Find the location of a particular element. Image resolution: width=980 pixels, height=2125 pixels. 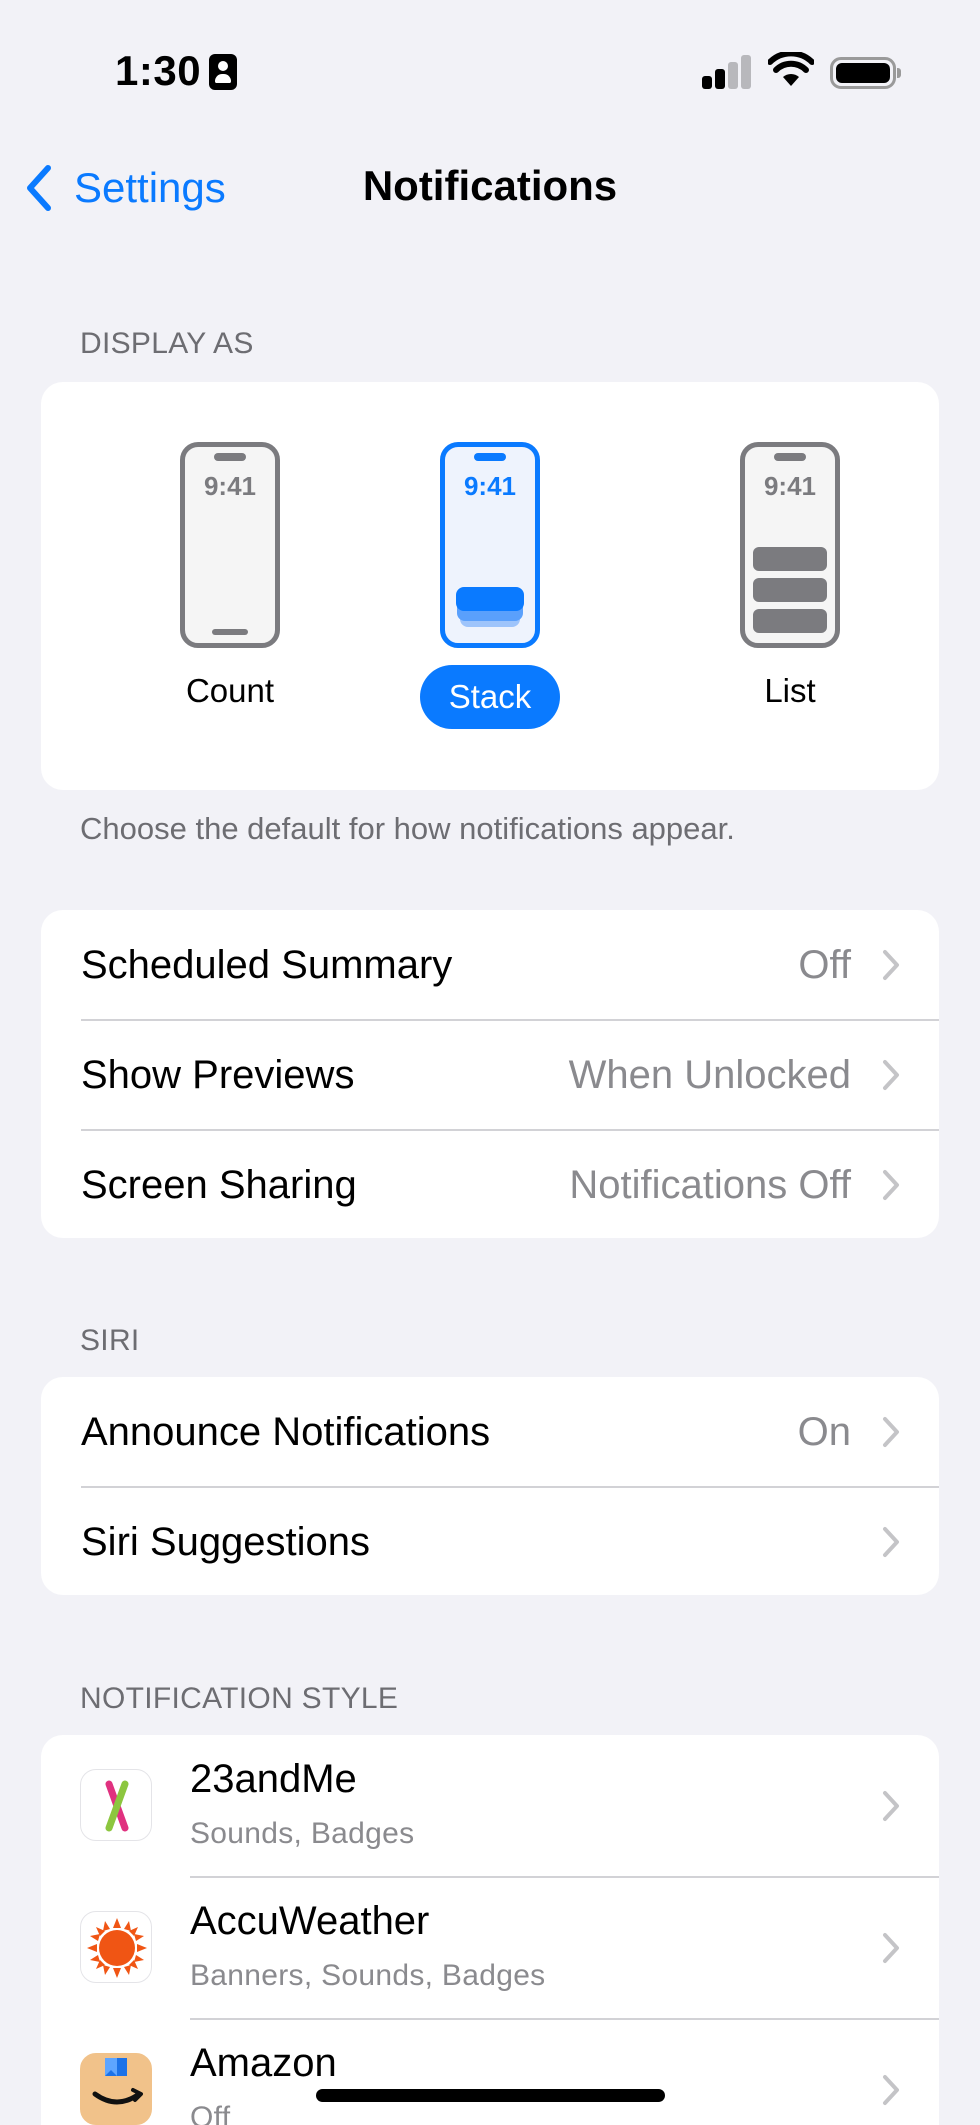

display-option-label: Count is located at coordinates (230, 690).